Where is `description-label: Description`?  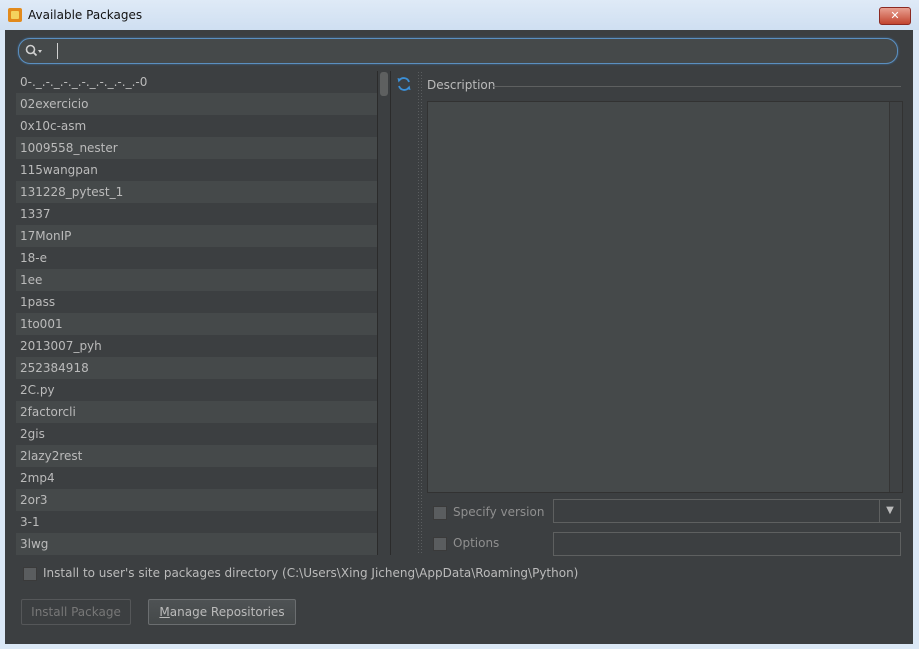
description-label: Description is located at coordinates (461, 85).